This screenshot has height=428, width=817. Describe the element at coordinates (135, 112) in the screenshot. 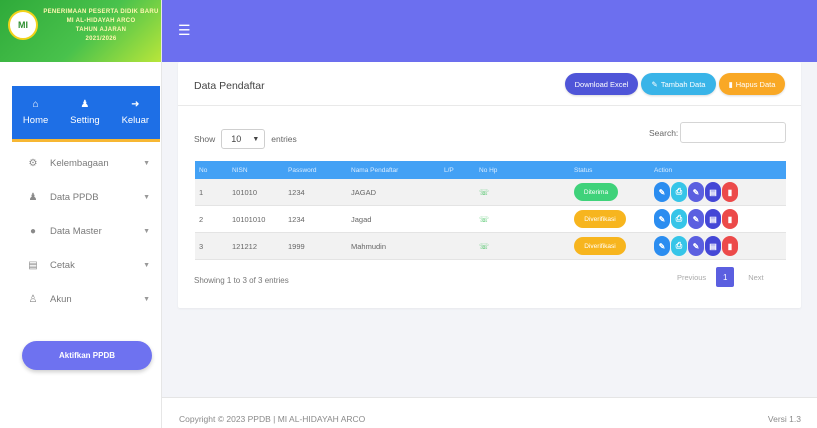

I see `nav-keluar: ➜ Keluar` at that location.